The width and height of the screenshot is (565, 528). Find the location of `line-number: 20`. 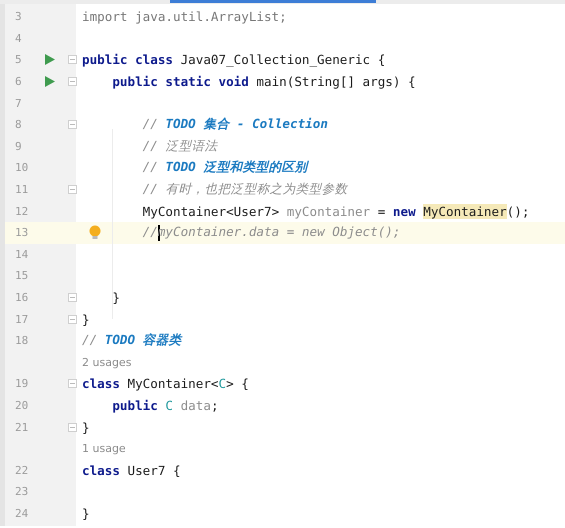

line-number: 20 is located at coordinates (22, 405).